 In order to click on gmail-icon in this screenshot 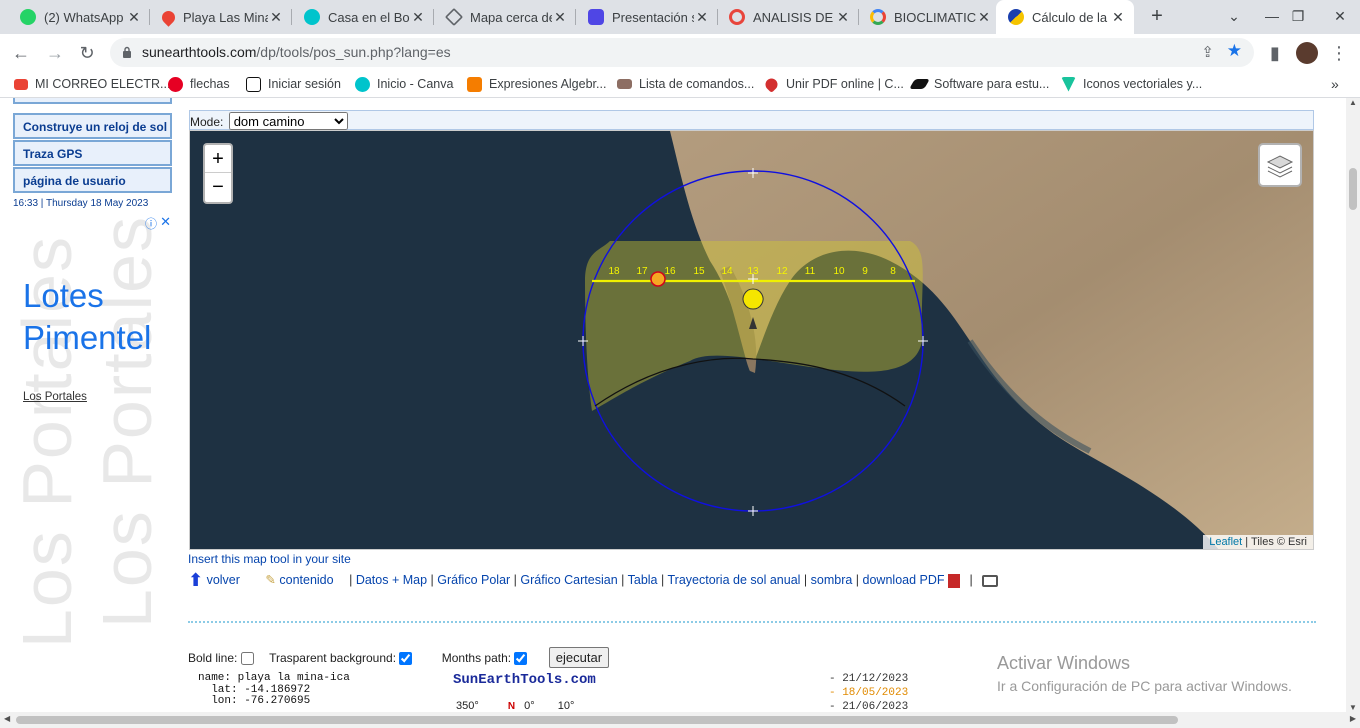, I will do `click(21, 84)`.